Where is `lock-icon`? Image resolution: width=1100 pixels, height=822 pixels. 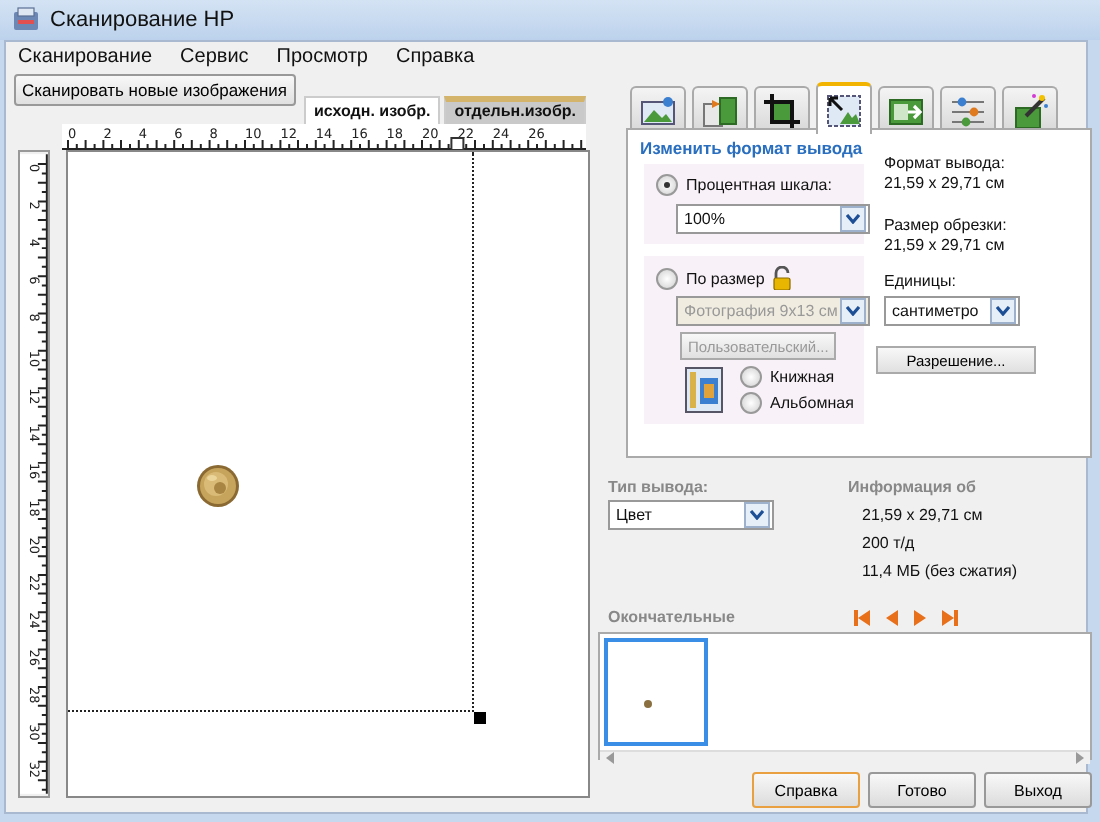 lock-icon is located at coordinates (782, 278).